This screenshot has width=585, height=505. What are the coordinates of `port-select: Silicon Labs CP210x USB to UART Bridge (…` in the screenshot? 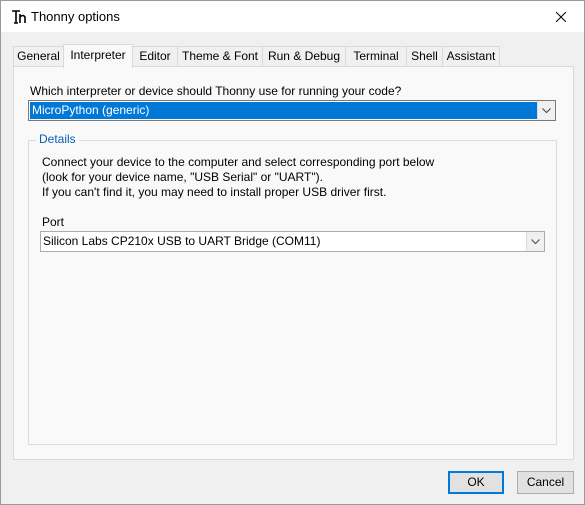 It's located at (292, 241).